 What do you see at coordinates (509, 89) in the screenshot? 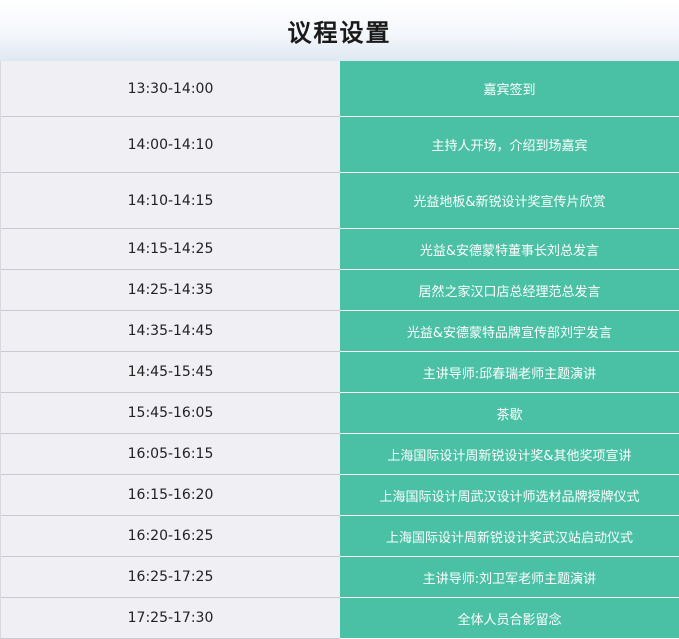
I see `agenda-item: 嘉宾签到` at bounding box center [509, 89].